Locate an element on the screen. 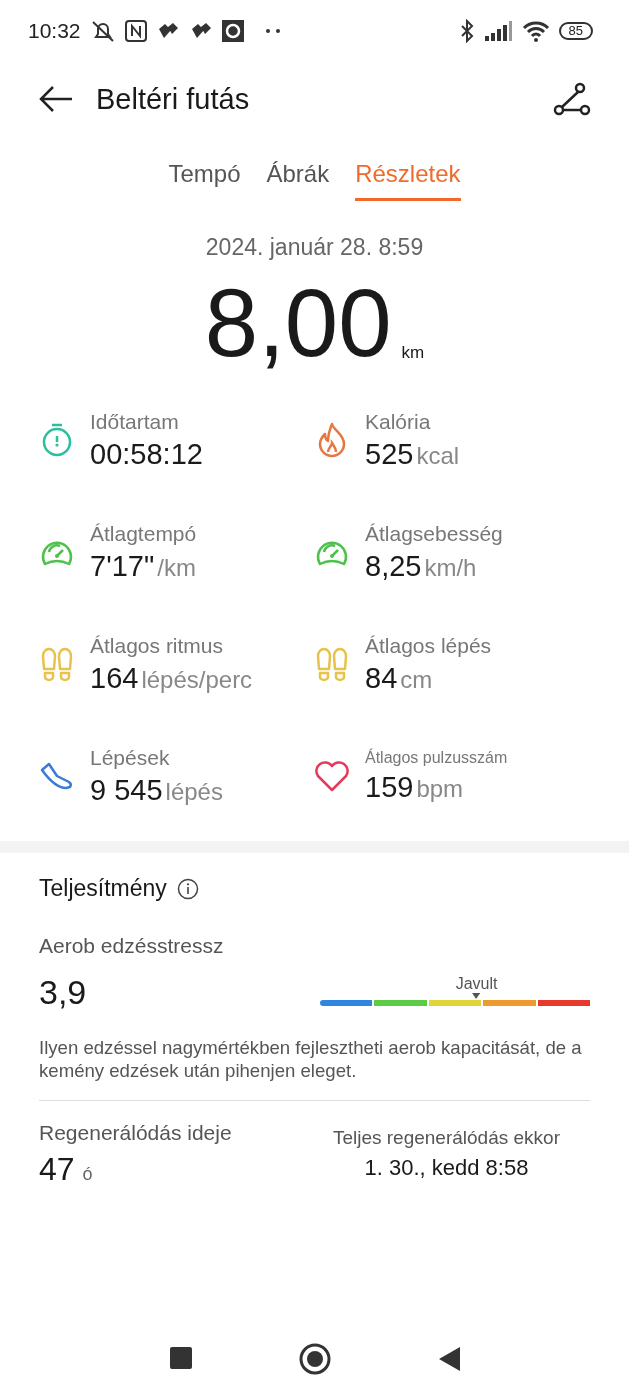 This screenshot has height=1400, width=629. stat-label: Kalória is located at coordinates (398, 421).